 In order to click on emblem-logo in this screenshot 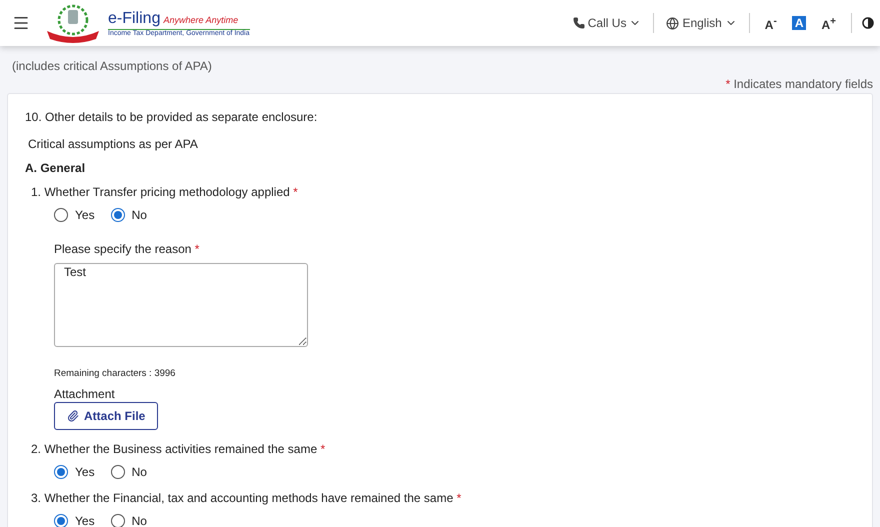, I will do `click(73, 23)`.